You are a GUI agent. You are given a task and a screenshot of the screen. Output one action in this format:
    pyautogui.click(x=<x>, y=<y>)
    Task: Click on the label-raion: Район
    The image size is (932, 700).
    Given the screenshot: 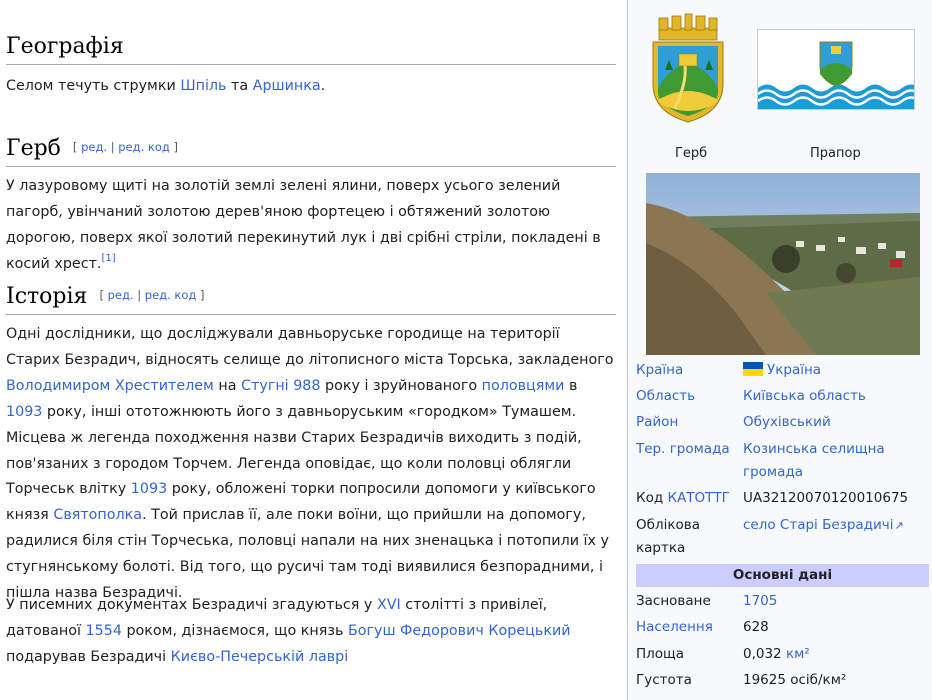 What is the action you would take?
    pyautogui.click(x=688, y=422)
    